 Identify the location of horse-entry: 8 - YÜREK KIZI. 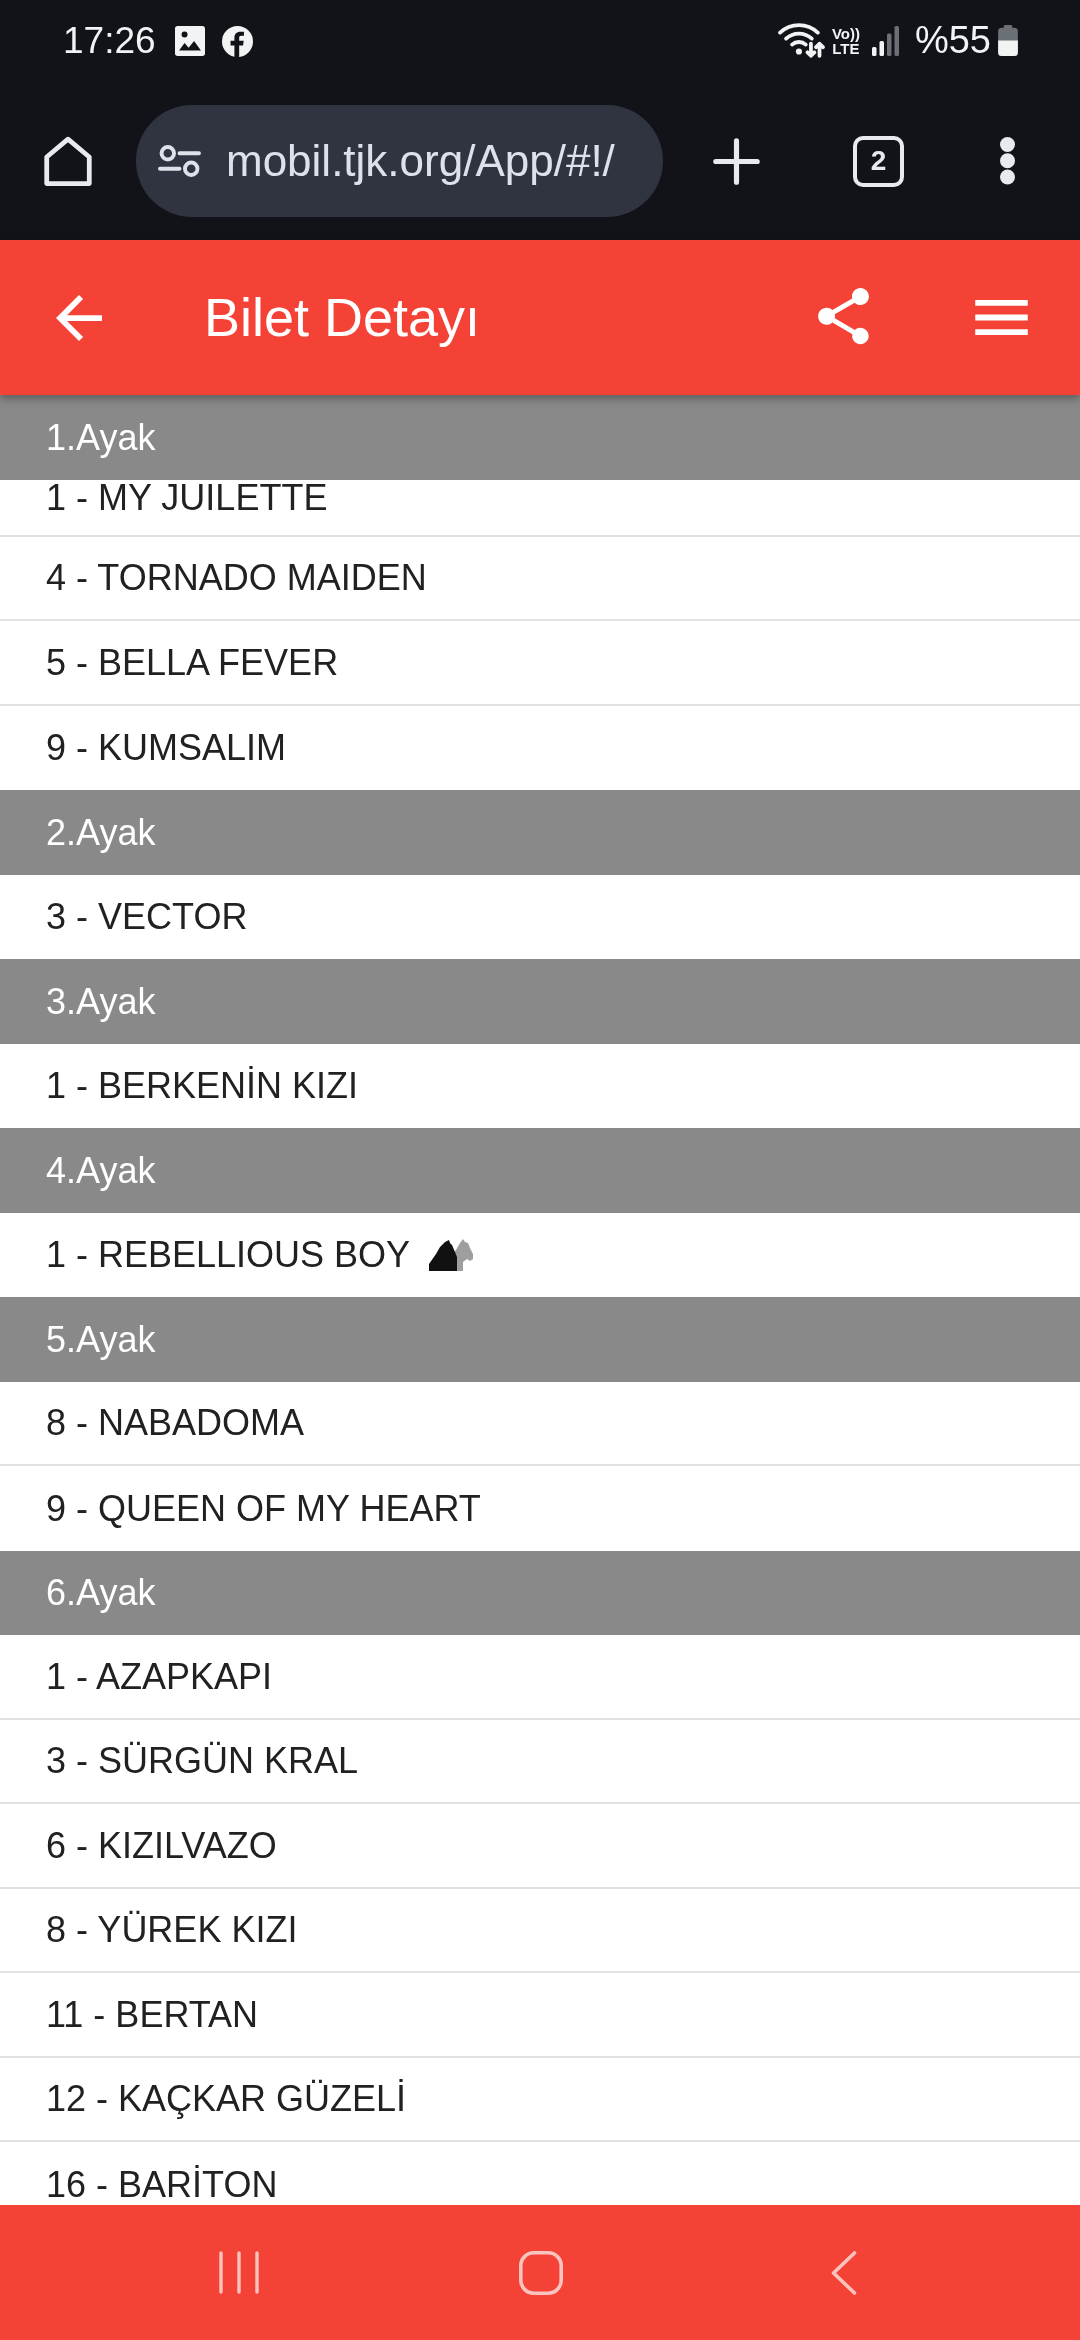
(172, 1930).